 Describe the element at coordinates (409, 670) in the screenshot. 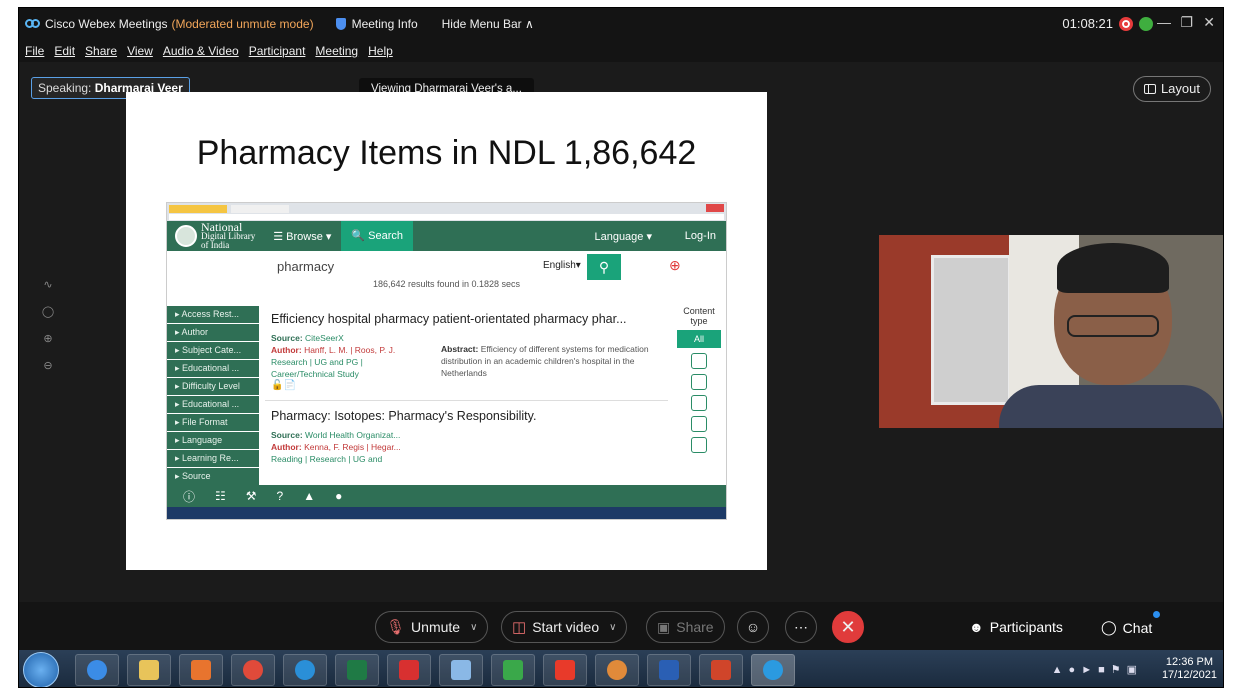

I see `acrobat-icon` at that location.